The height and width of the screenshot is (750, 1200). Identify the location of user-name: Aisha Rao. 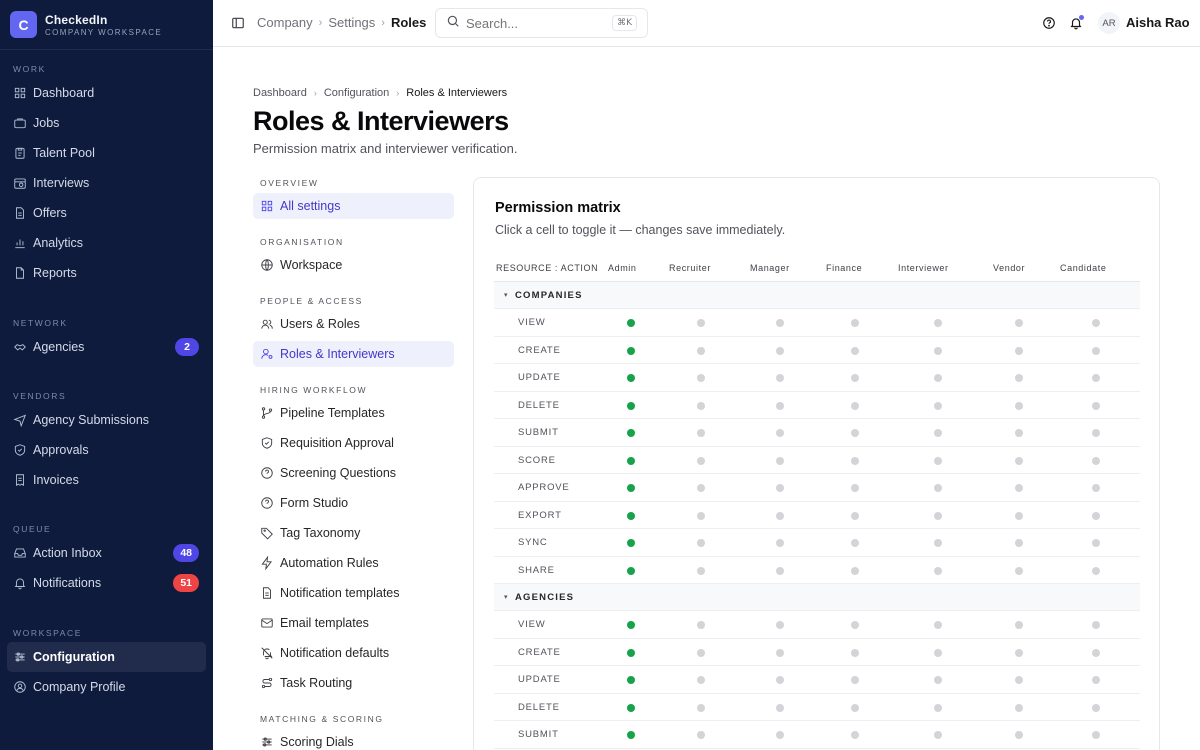
(1158, 22).